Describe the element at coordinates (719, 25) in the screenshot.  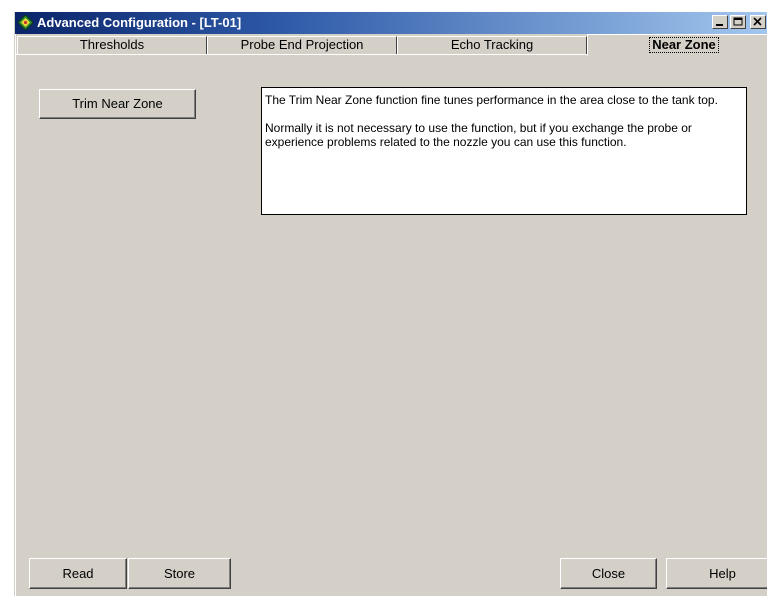
I see `minimize-icon` at that location.